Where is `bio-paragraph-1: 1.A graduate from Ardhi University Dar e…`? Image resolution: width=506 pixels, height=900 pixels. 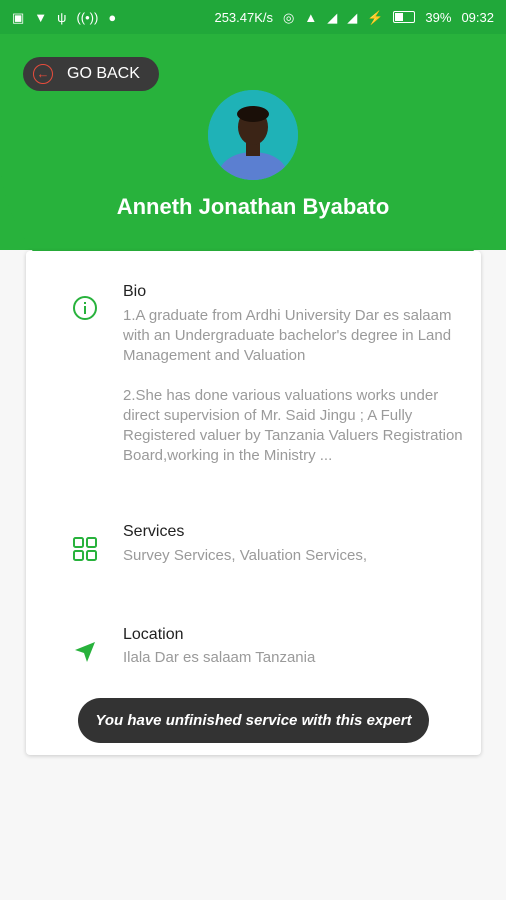 bio-paragraph-1: 1.A graduate from Ardhi University Dar e… is located at coordinates (287, 335).